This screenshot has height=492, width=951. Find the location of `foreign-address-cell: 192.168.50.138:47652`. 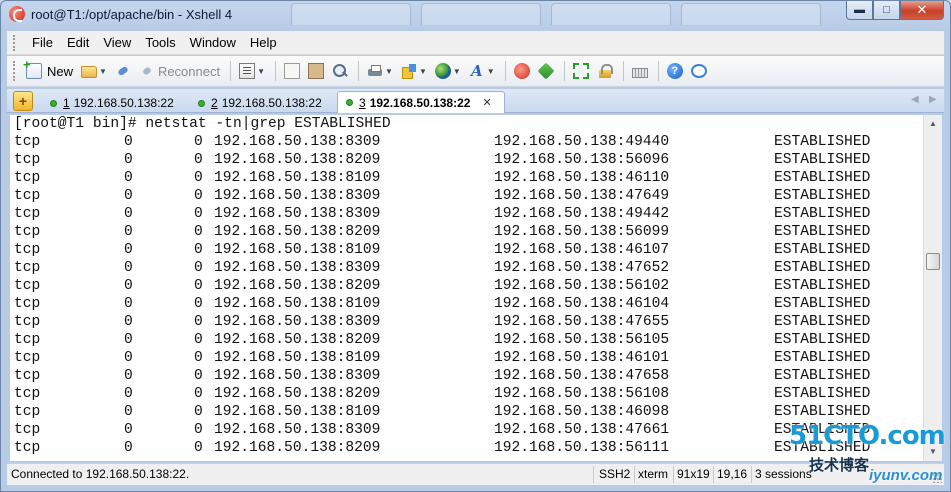

foreign-address-cell: 192.168.50.138:47652 is located at coordinates (582, 268).